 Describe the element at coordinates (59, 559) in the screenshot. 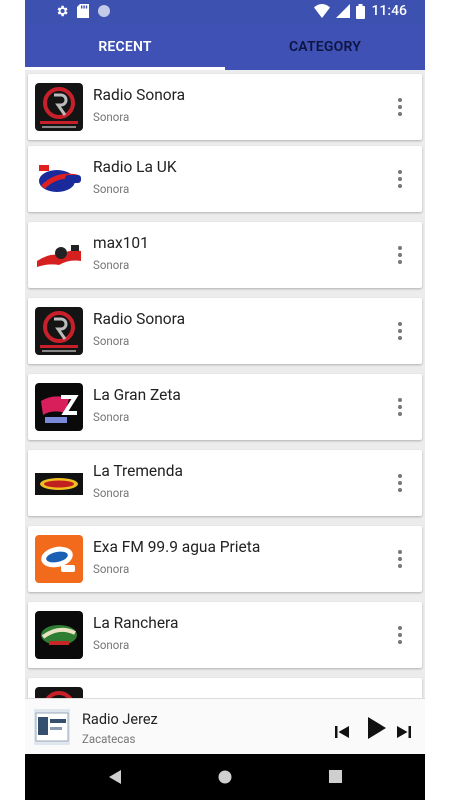

I see `exa-fm-logo` at that location.